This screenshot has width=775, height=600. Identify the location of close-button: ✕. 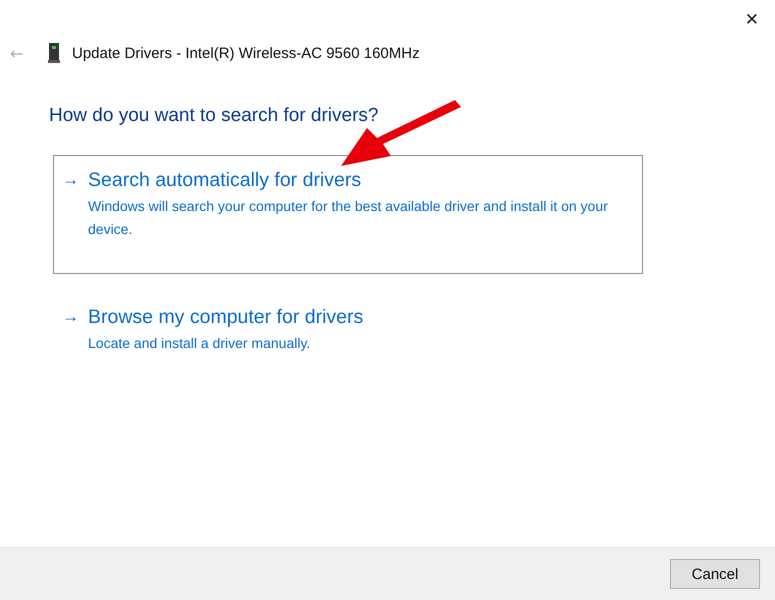
(751, 20).